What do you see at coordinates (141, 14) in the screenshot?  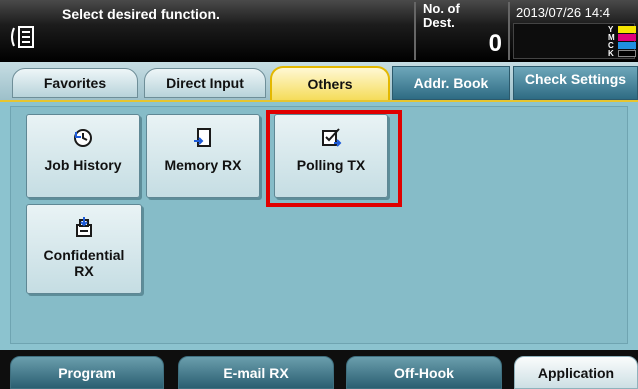 I see `status-message: Select desired function.` at bounding box center [141, 14].